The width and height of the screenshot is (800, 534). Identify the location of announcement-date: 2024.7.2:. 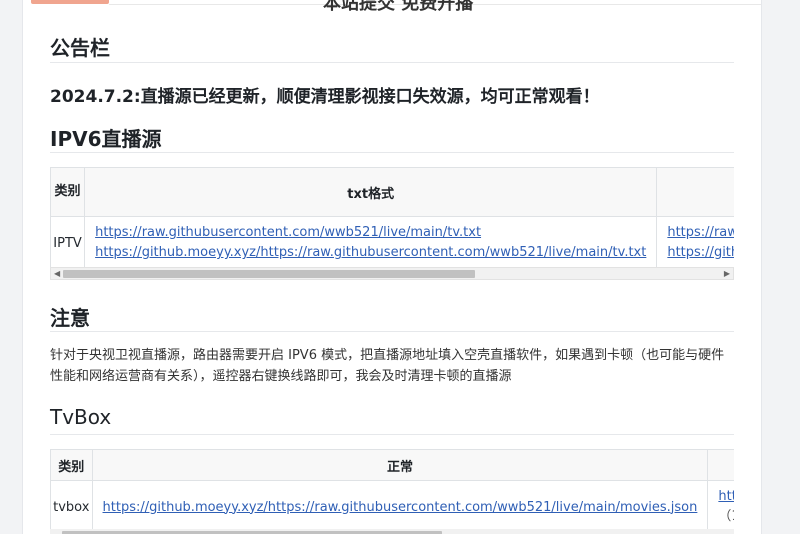
(95, 97).